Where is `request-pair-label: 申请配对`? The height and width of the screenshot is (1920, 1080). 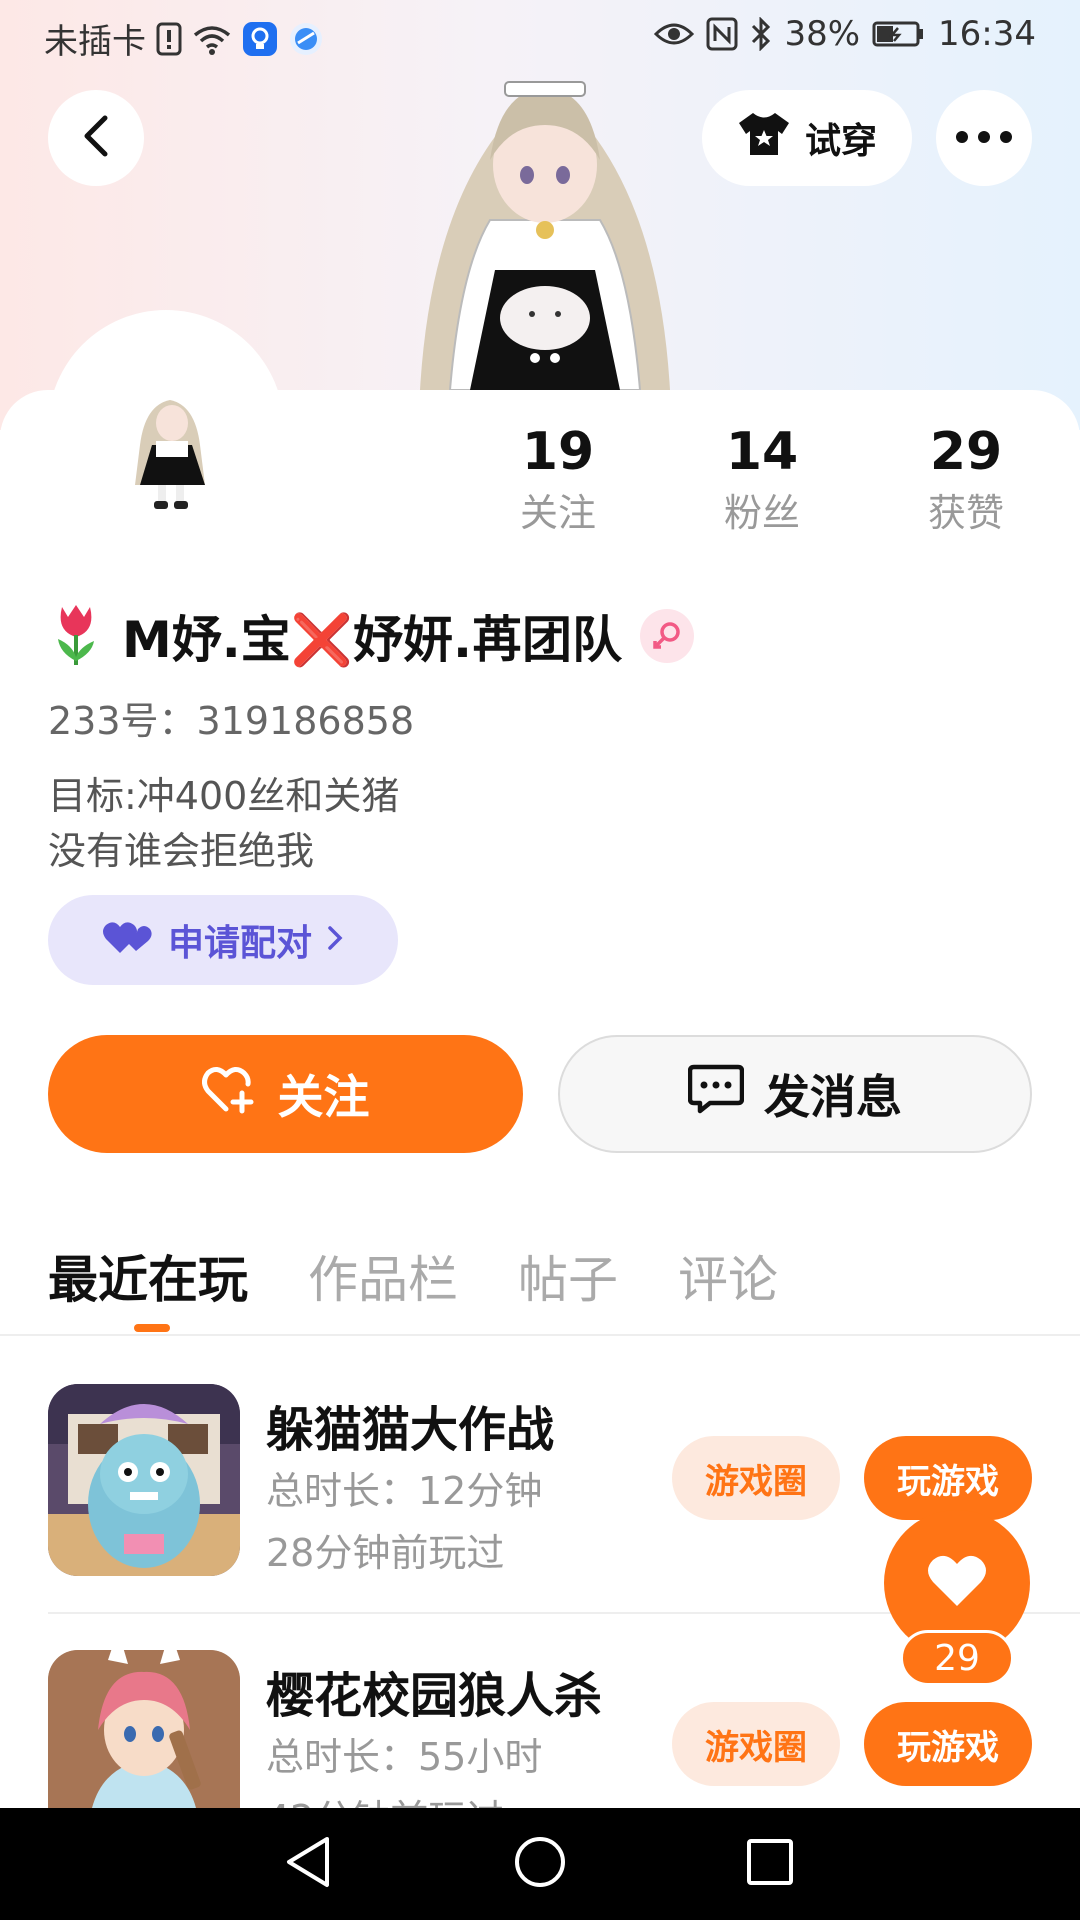
request-pair-label: 申请配对 is located at coordinates (239, 943).